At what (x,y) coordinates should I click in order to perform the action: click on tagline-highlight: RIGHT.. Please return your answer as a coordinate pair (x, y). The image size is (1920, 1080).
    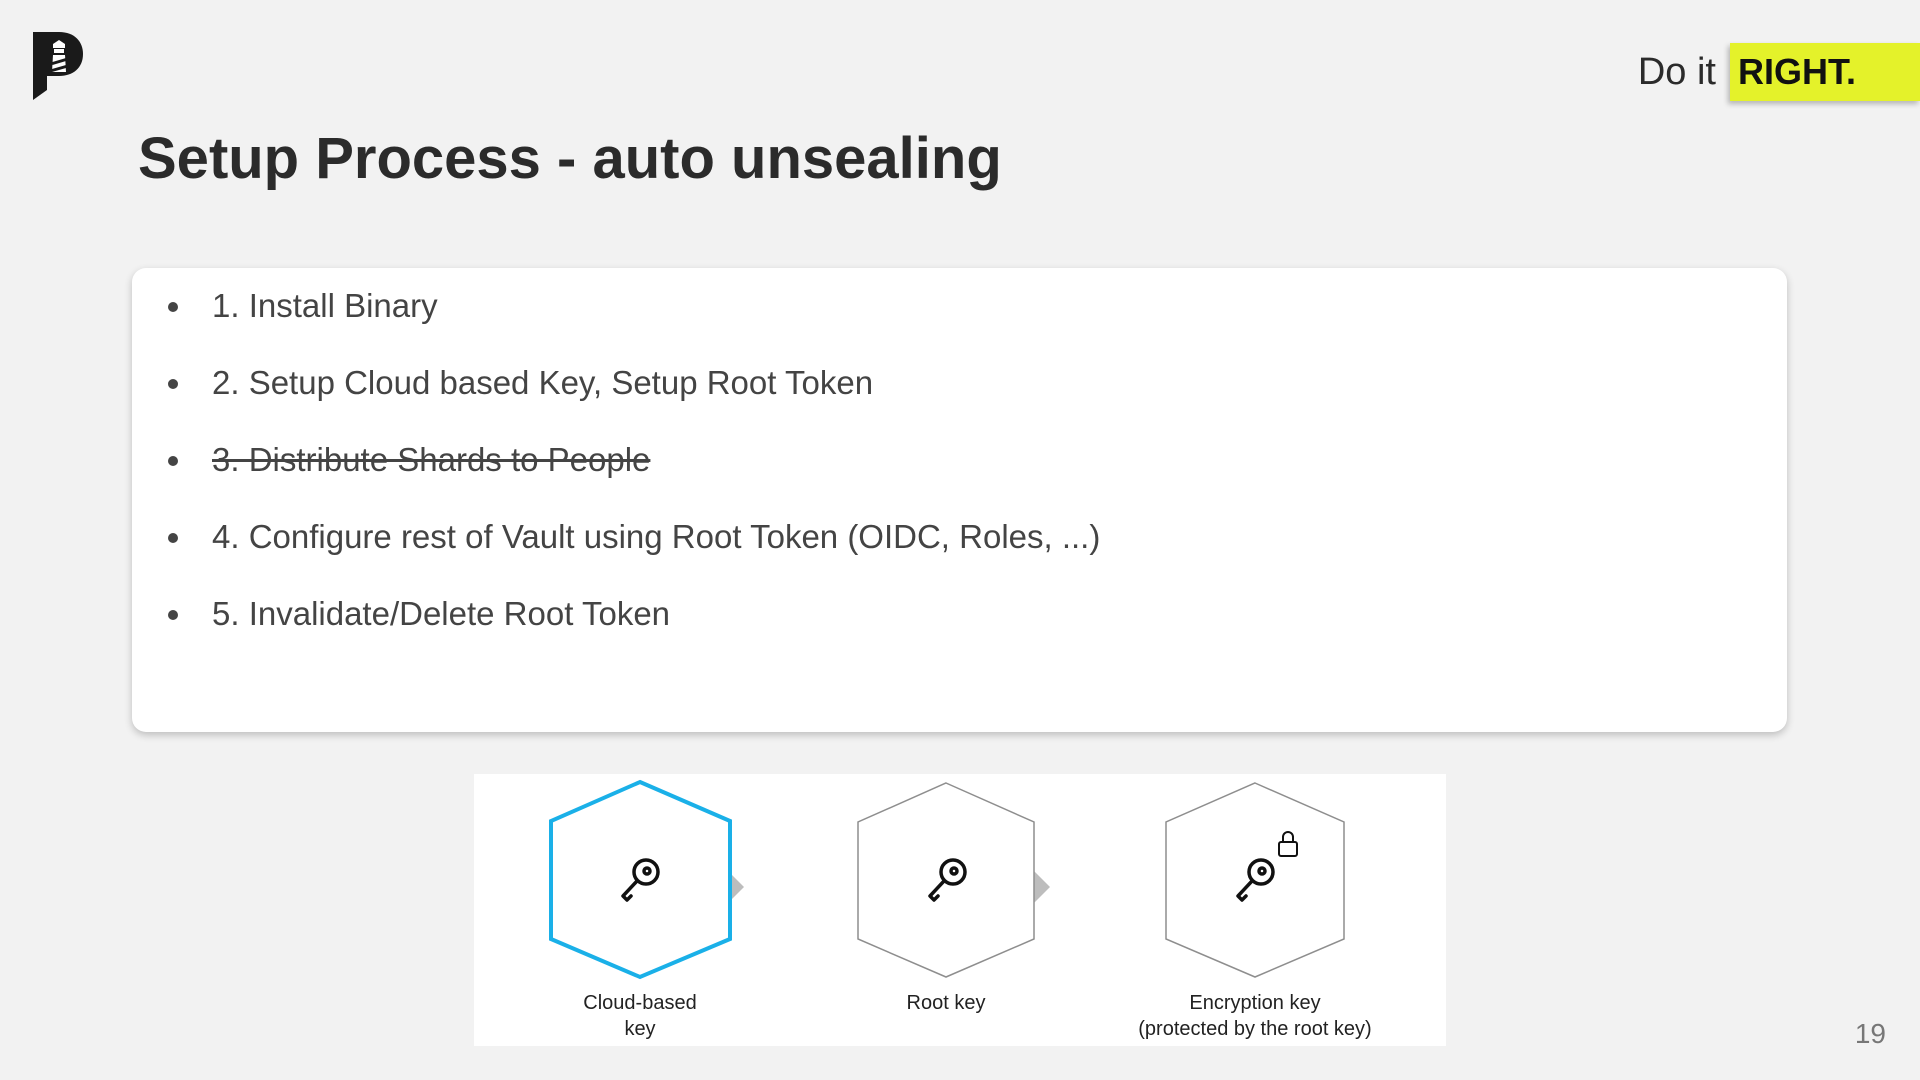
    Looking at the image, I should click on (1825, 72).